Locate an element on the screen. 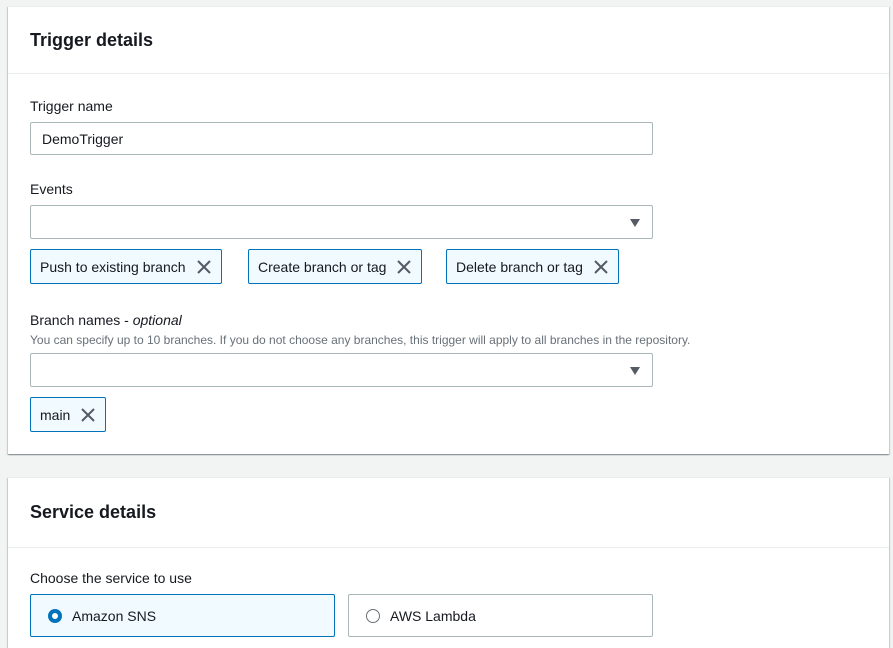 The image size is (893, 648). events-token: Push to existing branch is located at coordinates (126, 266).